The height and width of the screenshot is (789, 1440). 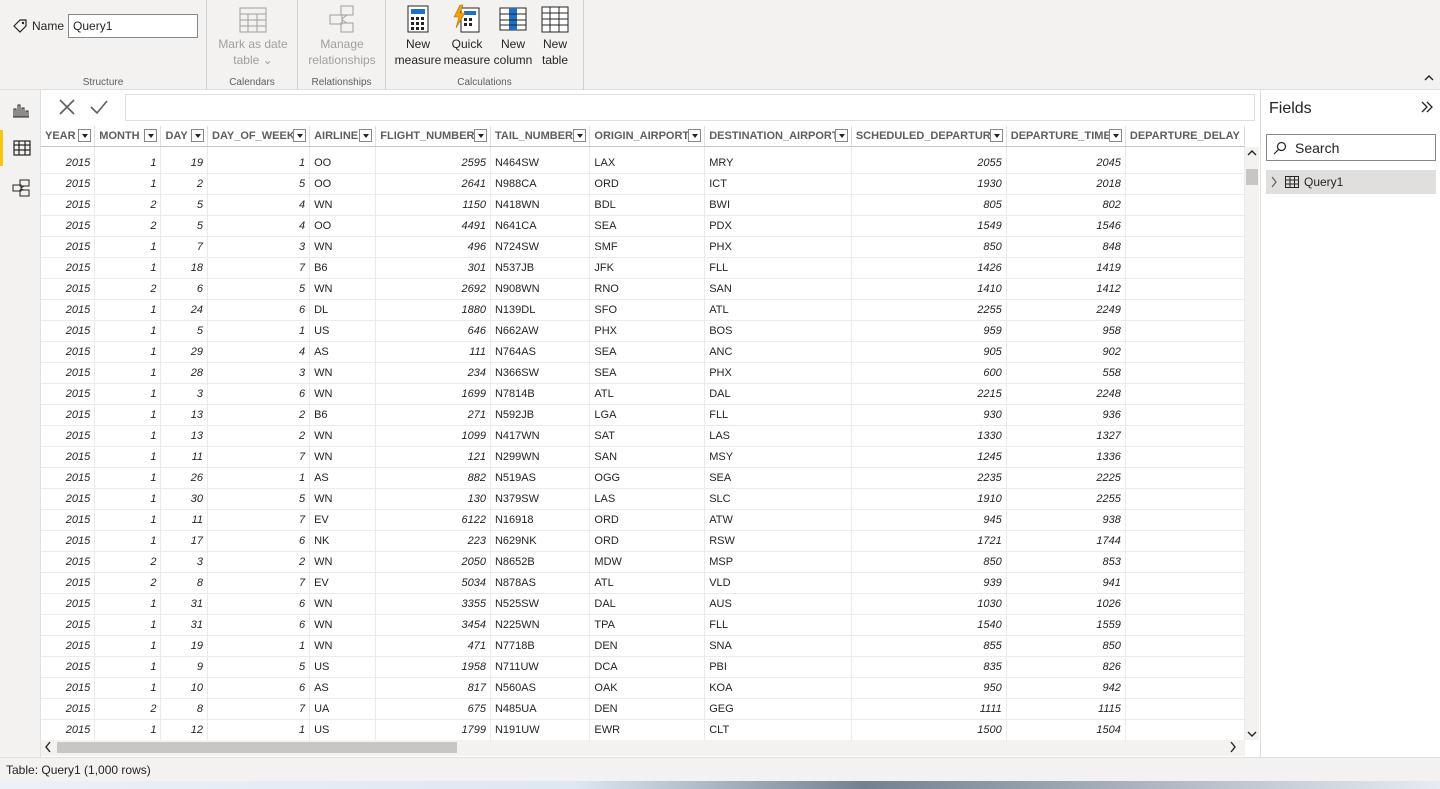 I want to click on table-cell: WN, so click(x=343, y=373).